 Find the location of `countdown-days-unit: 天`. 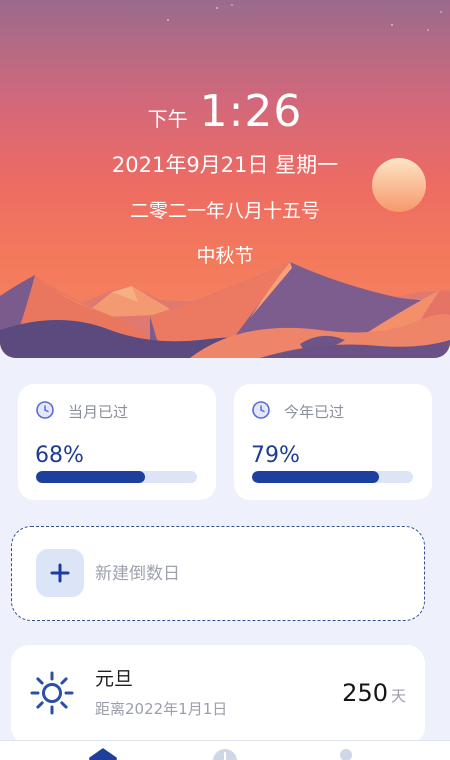

countdown-days-unit: 天 is located at coordinates (398, 696).